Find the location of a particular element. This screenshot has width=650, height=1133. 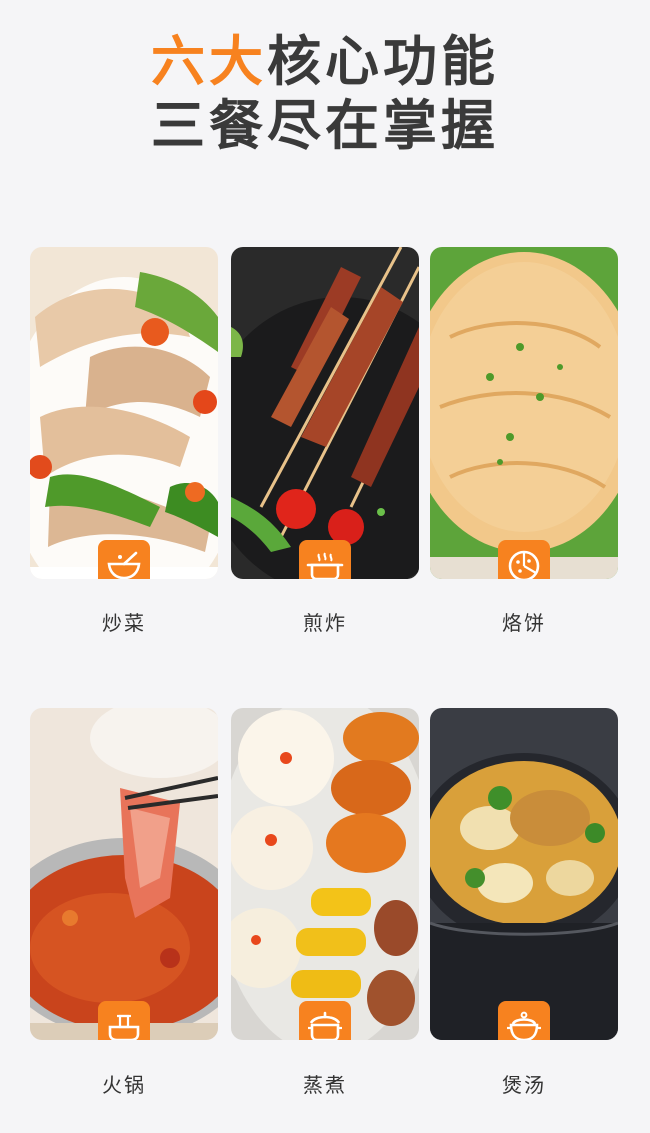

function-card-hotpot is located at coordinates (124, 874).